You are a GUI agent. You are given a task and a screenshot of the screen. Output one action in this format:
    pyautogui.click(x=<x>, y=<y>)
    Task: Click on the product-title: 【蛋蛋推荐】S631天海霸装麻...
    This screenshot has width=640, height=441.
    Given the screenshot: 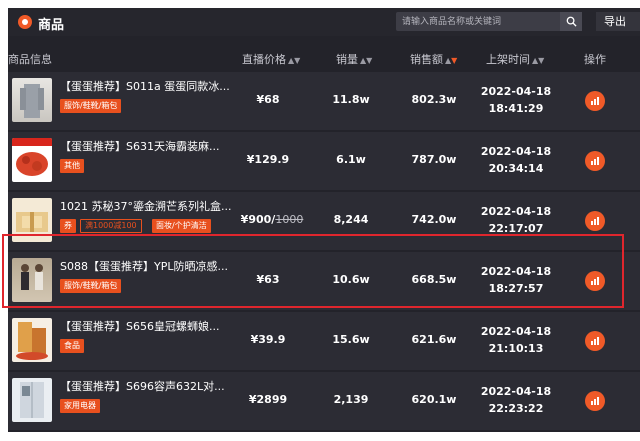 What is the action you would take?
    pyautogui.click(x=150, y=146)
    